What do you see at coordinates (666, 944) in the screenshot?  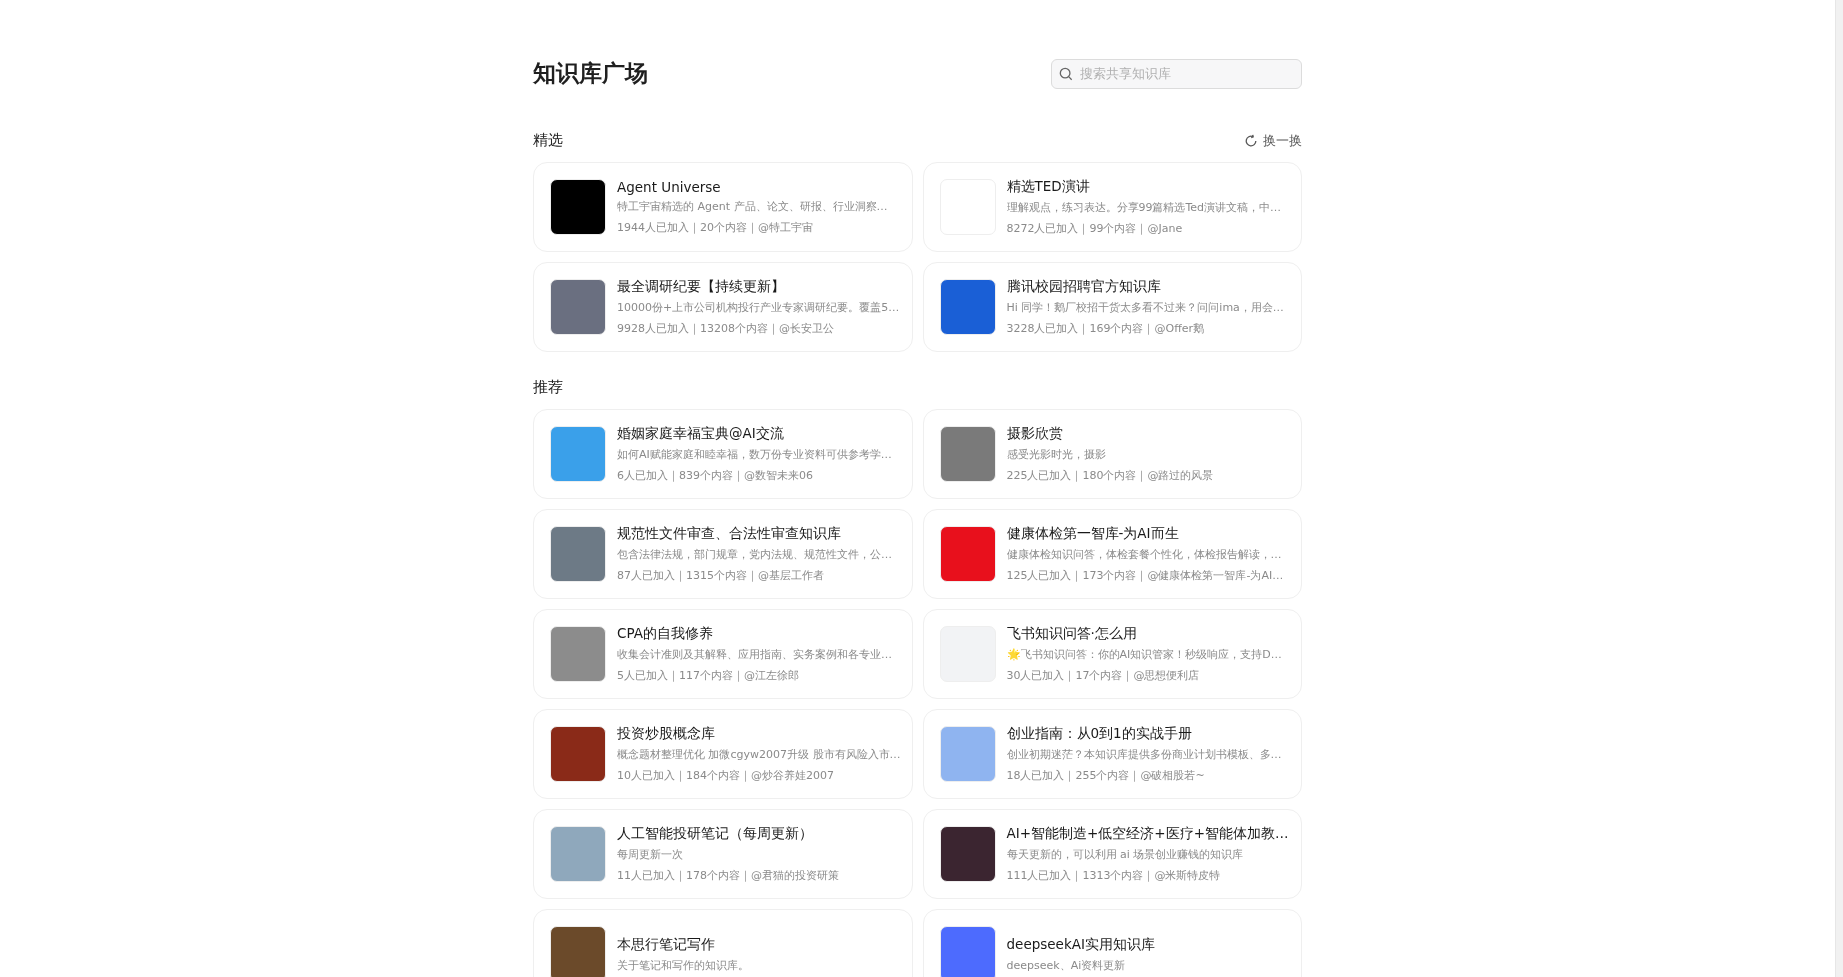 I see `card-title: 本思行笔记写作` at bounding box center [666, 944].